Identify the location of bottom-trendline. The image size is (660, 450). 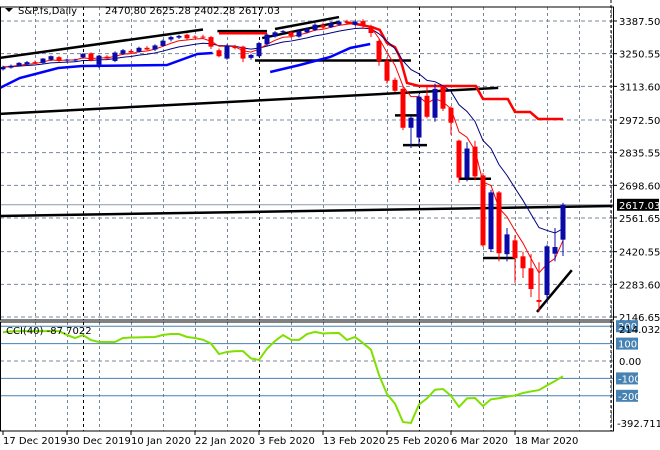
(554, 291).